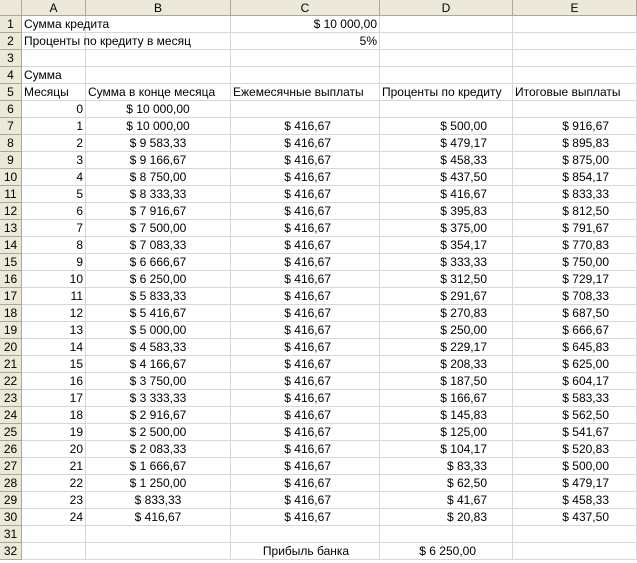 This screenshot has height=563, width=637. Describe the element at coordinates (305, 262) in the screenshot. I see `cell-c15: $ 416,67` at that location.